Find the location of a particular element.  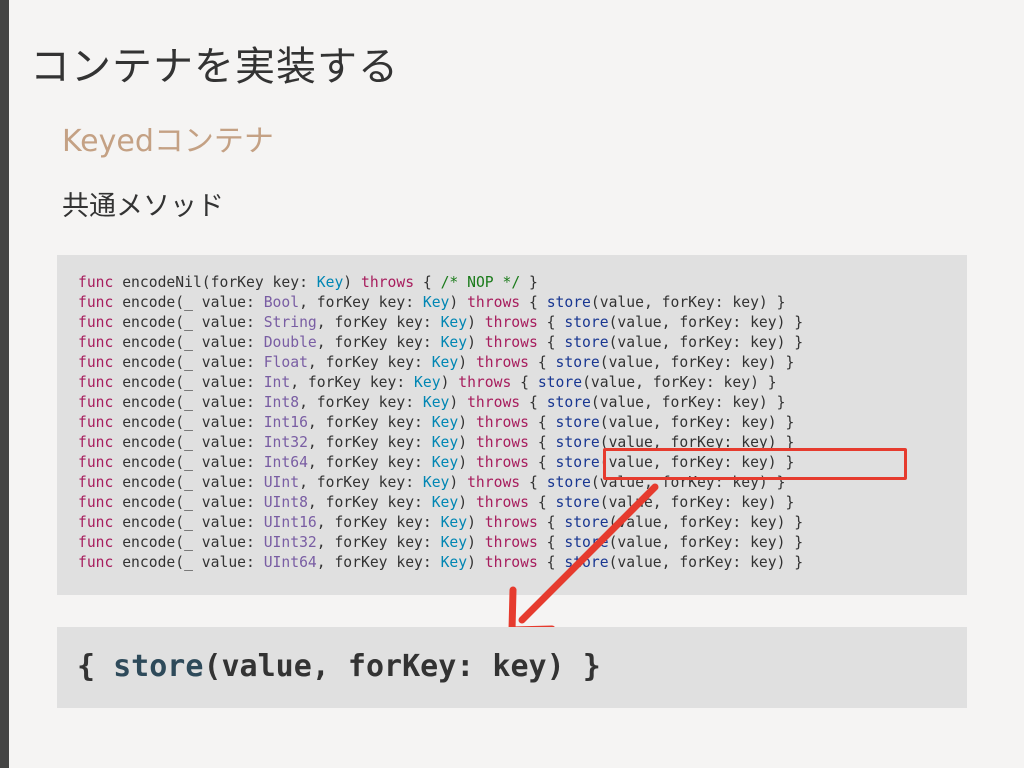

highlight-box is located at coordinates (755, 464).